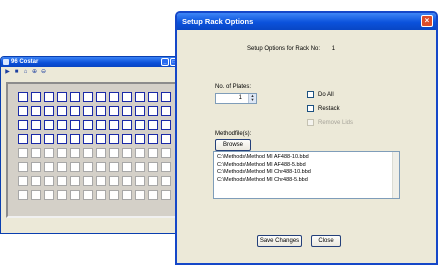  I want to click on list-item: C:\Methods\Method MI AF488-10.bbd, so click(306, 158).